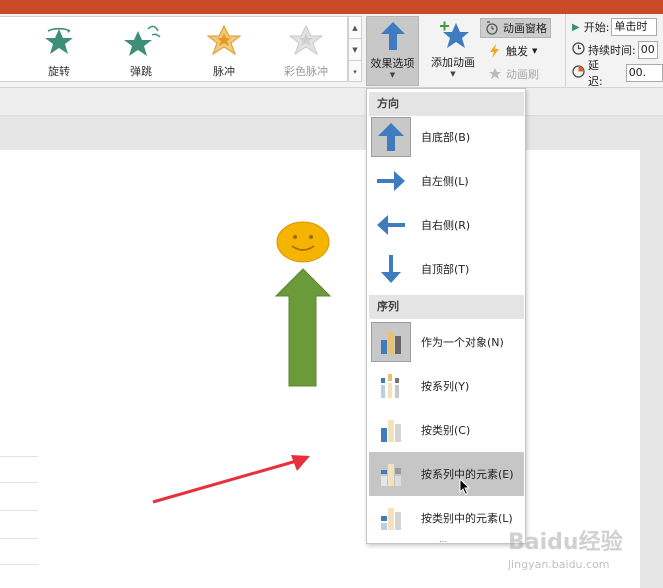 This screenshot has width=663, height=588. Describe the element at coordinates (446, 474) in the screenshot. I see `sequence-item-by-element-in-series: 按系列中的元素(E)` at that location.